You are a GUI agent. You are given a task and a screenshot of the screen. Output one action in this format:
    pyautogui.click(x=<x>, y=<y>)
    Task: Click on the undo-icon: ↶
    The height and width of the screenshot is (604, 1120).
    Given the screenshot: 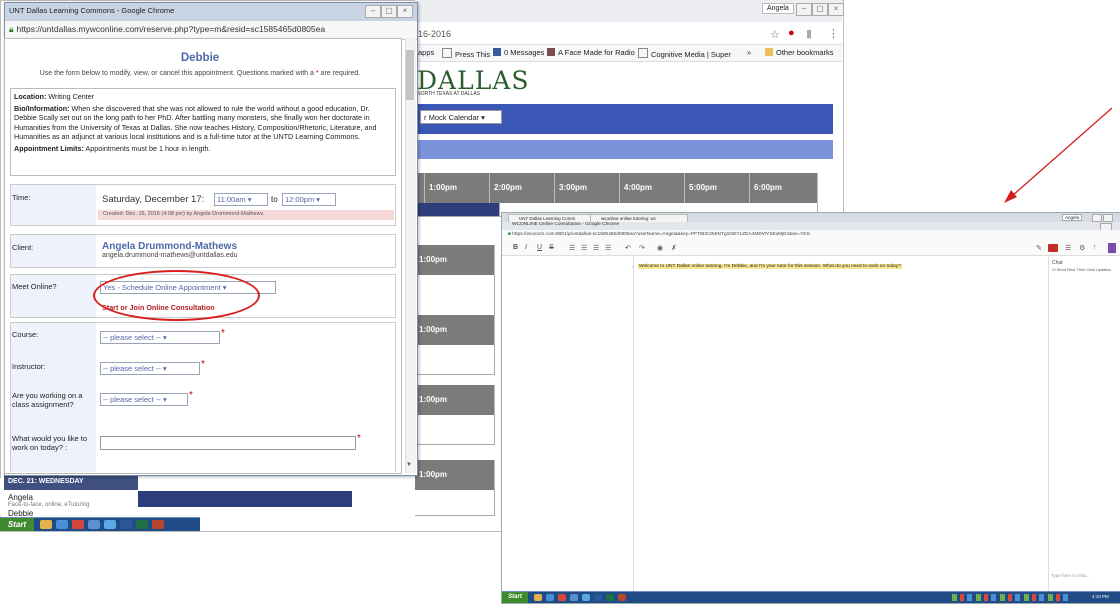 What is the action you would take?
    pyautogui.click(x=628, y=248)
    